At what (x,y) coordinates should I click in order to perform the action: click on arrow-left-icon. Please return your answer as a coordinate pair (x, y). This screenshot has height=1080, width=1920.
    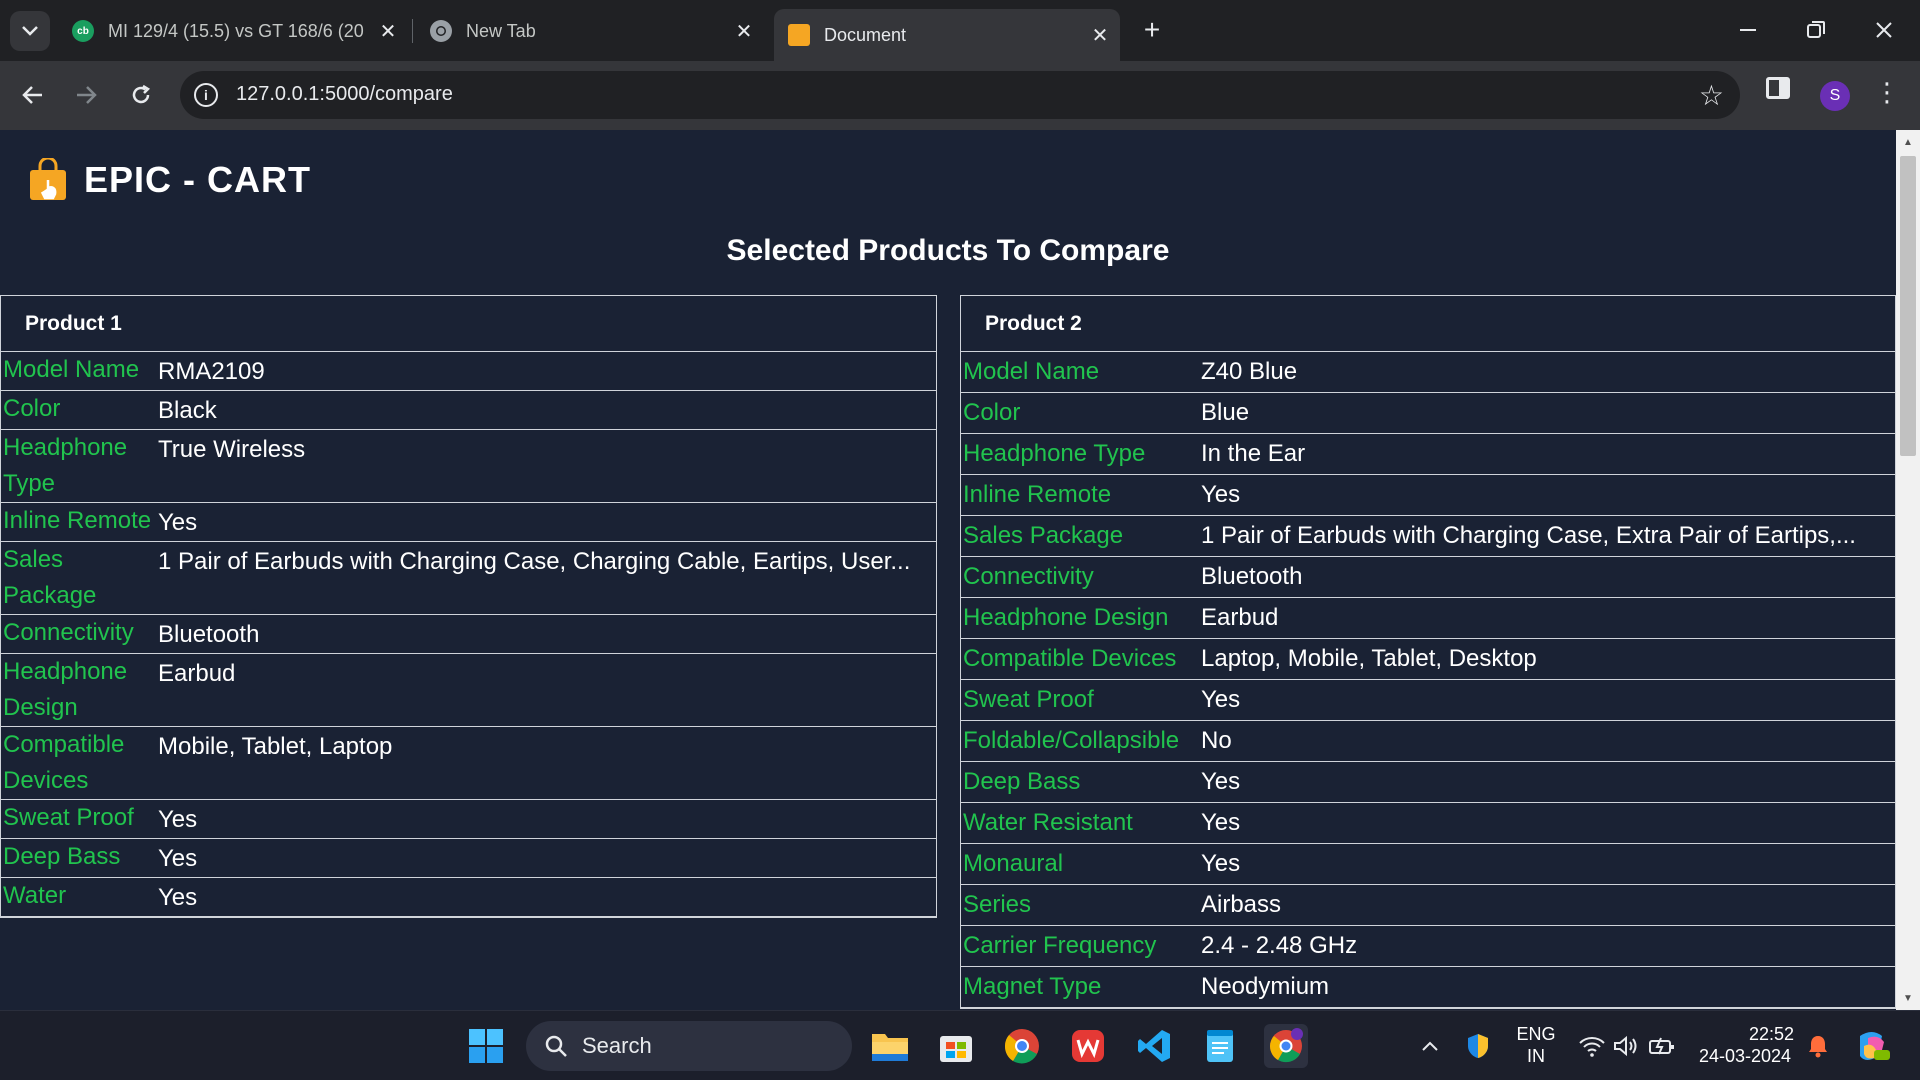
    Looking at the image, I should click on (32, 95).